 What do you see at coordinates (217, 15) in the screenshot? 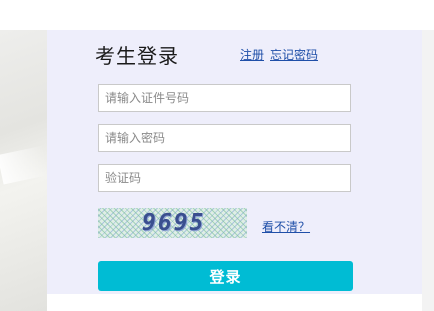
I see `top-strip` at bounding box center [217, 15].